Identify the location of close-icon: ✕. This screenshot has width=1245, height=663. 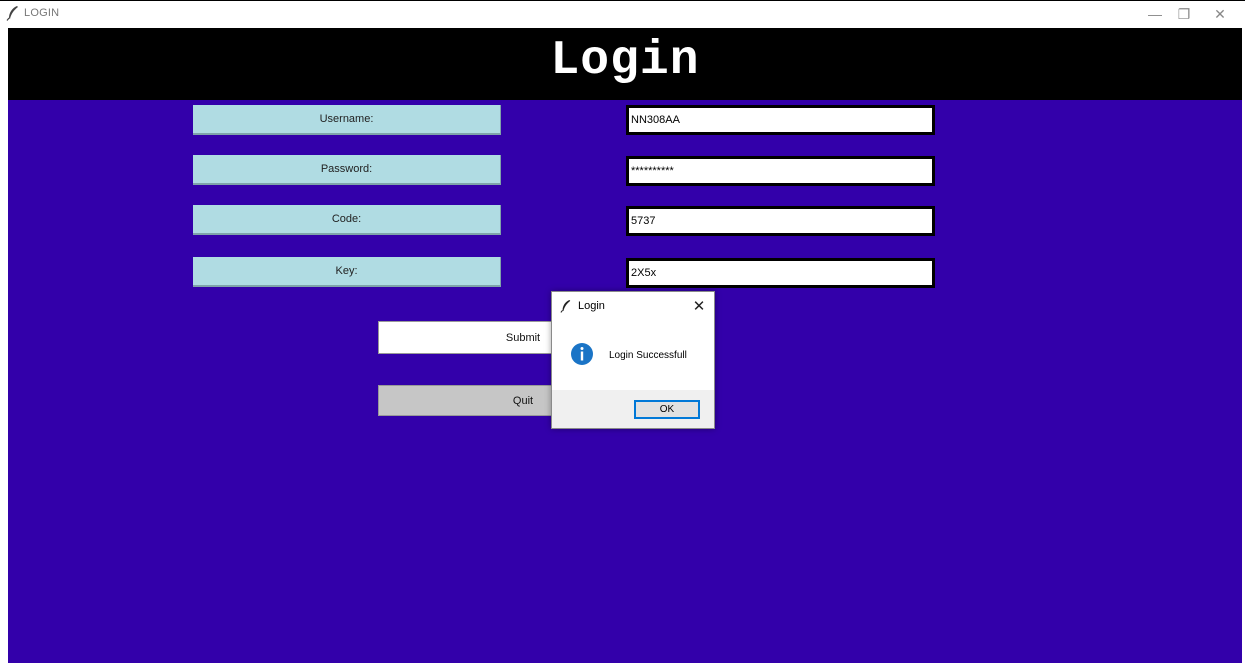
(699, 306).